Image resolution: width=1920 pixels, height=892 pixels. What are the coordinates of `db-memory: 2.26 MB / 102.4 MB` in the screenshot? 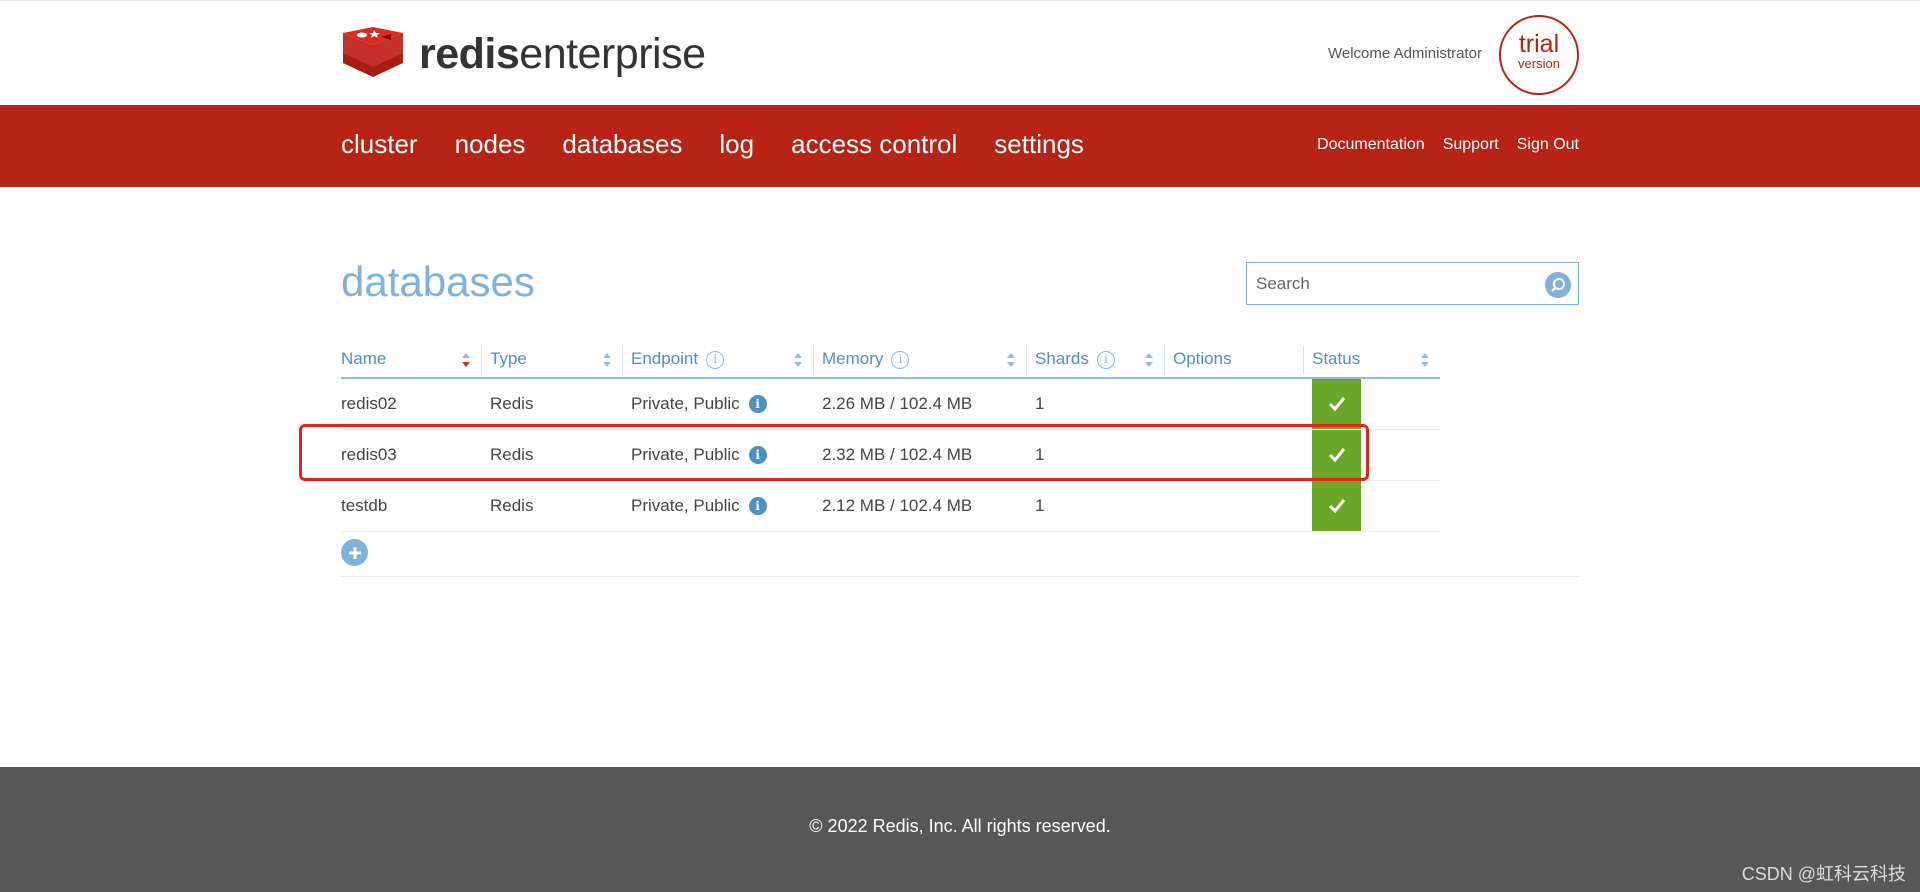 It's located at (919, 404).